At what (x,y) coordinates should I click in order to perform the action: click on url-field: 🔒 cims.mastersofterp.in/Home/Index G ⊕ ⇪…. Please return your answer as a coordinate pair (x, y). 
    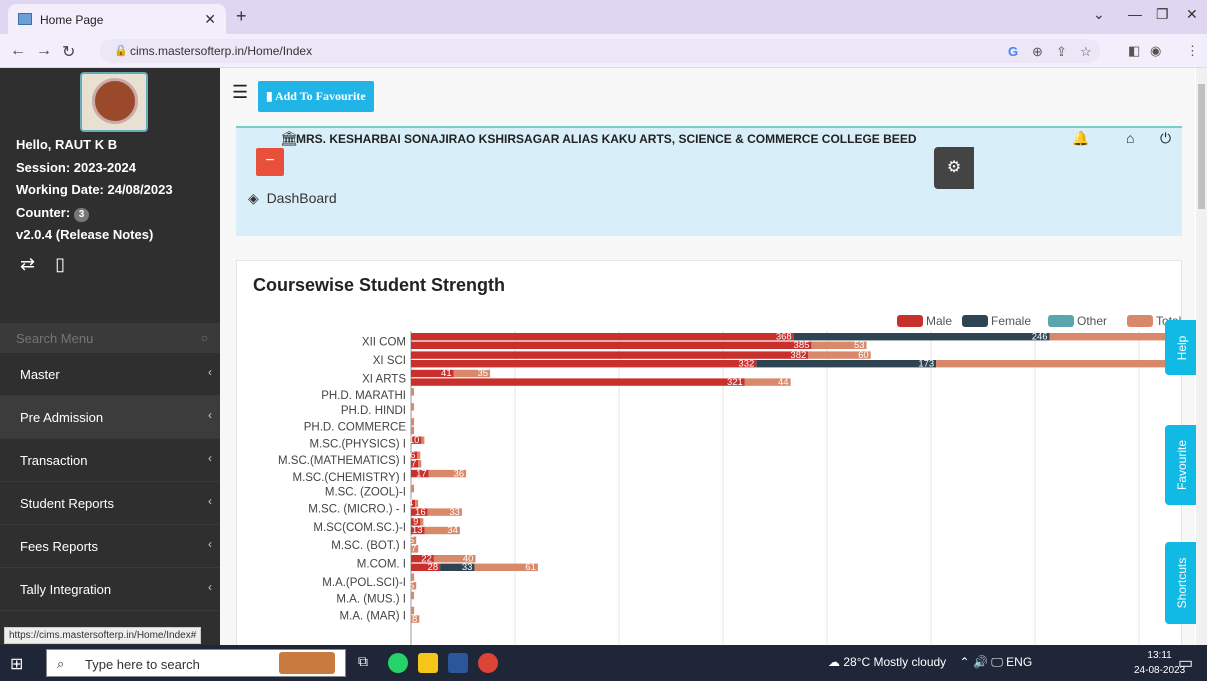
    Looking at the image, I should click on (600, 51).